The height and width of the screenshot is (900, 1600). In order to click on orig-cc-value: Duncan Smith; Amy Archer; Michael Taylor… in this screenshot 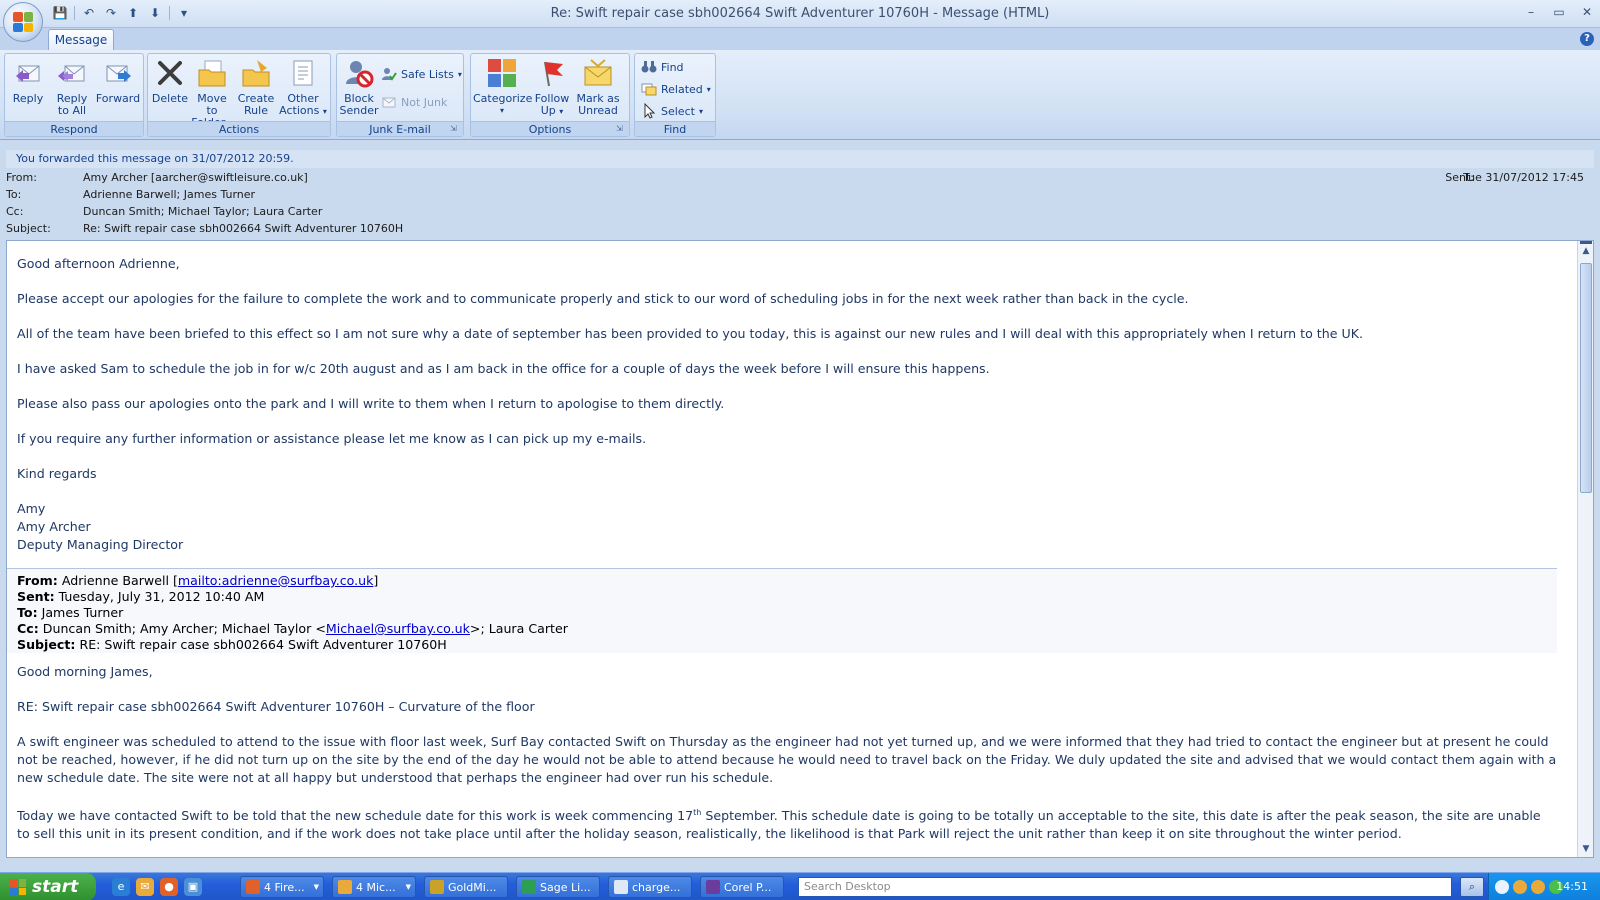, I will do `click(184, 628)`.